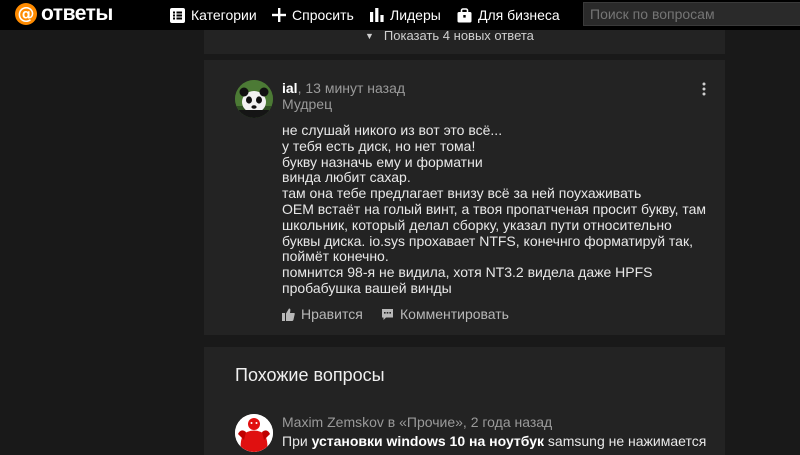 This screenshot has height=455, width=800. What do you see at coordinates (279, 15) in the screenshot?
I see `plus-icon` at bounding box center [279, 15].